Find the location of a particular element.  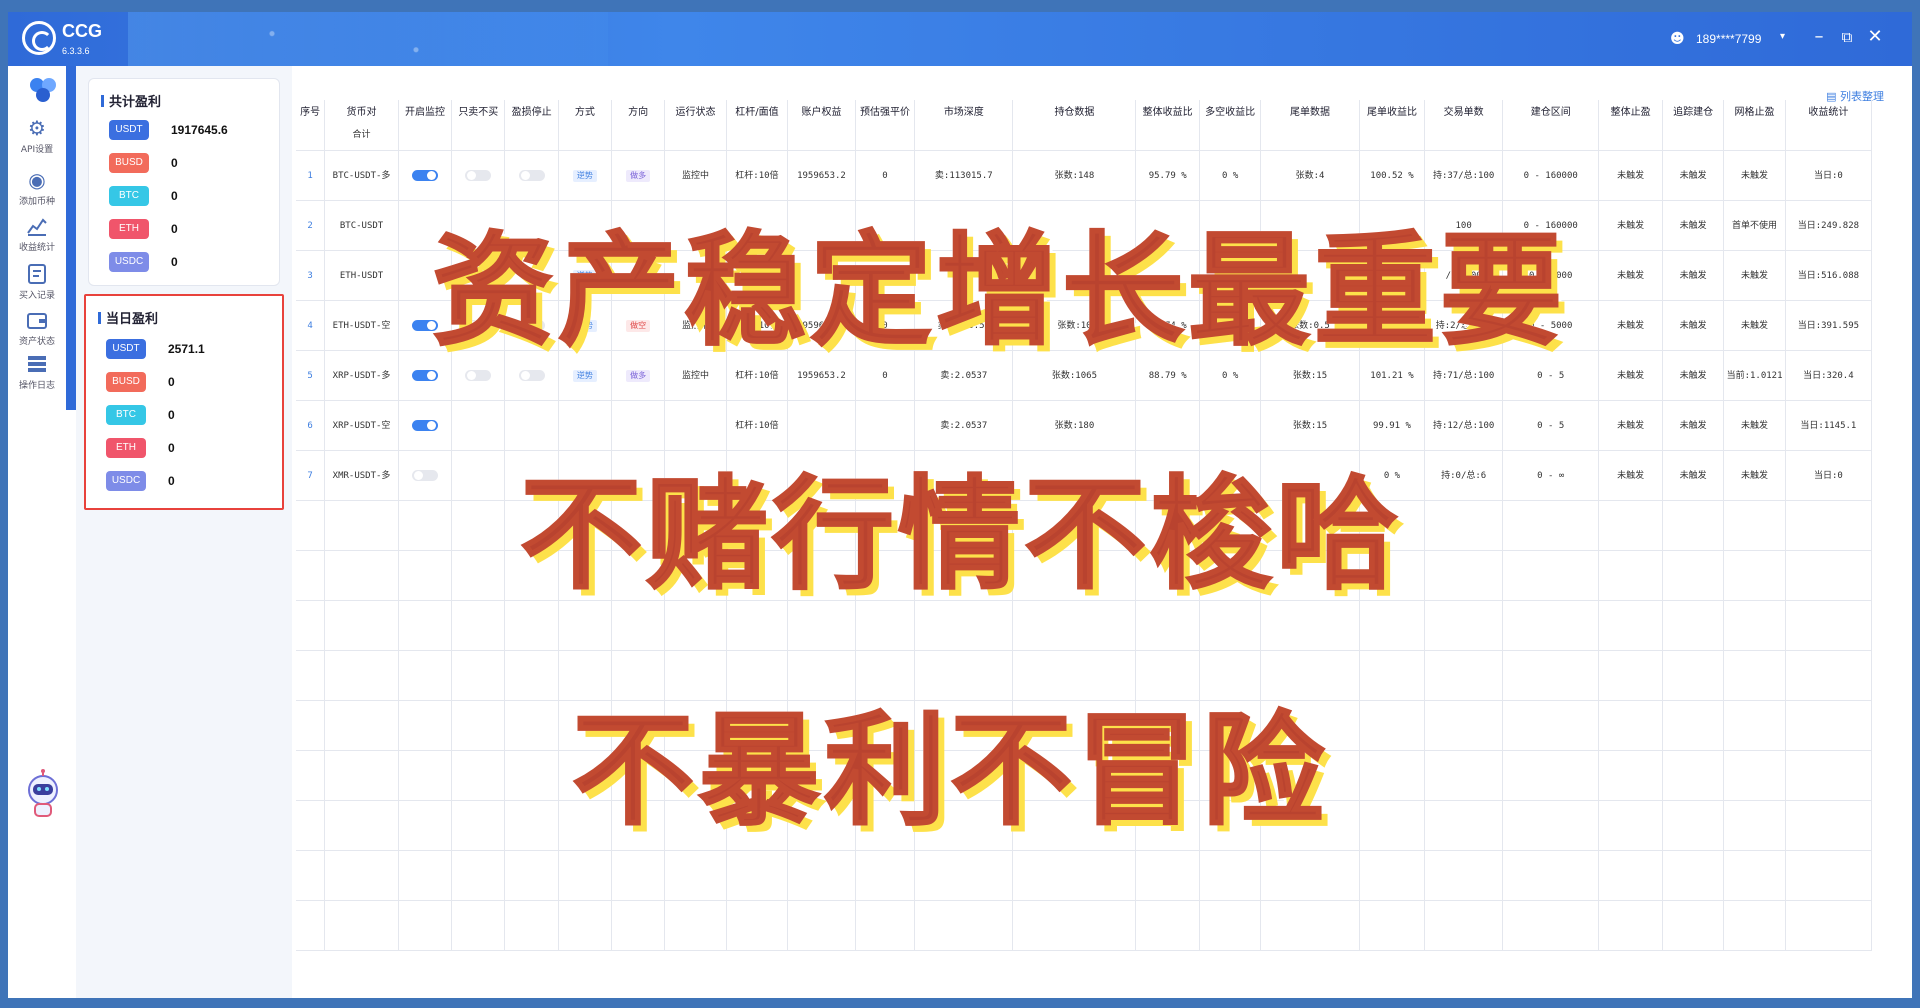

column-header: 交易单数 is located at coordinates (1464, 110).